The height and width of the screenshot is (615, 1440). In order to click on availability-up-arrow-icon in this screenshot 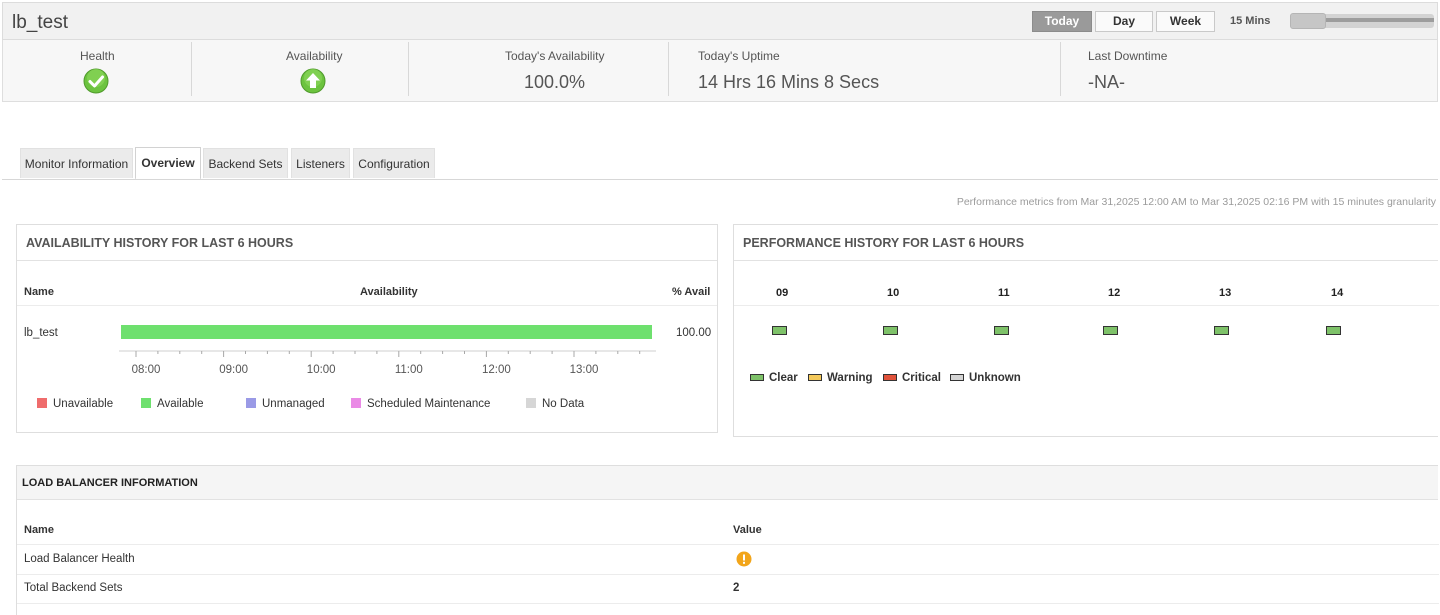, I will do `click(313, 81)`.